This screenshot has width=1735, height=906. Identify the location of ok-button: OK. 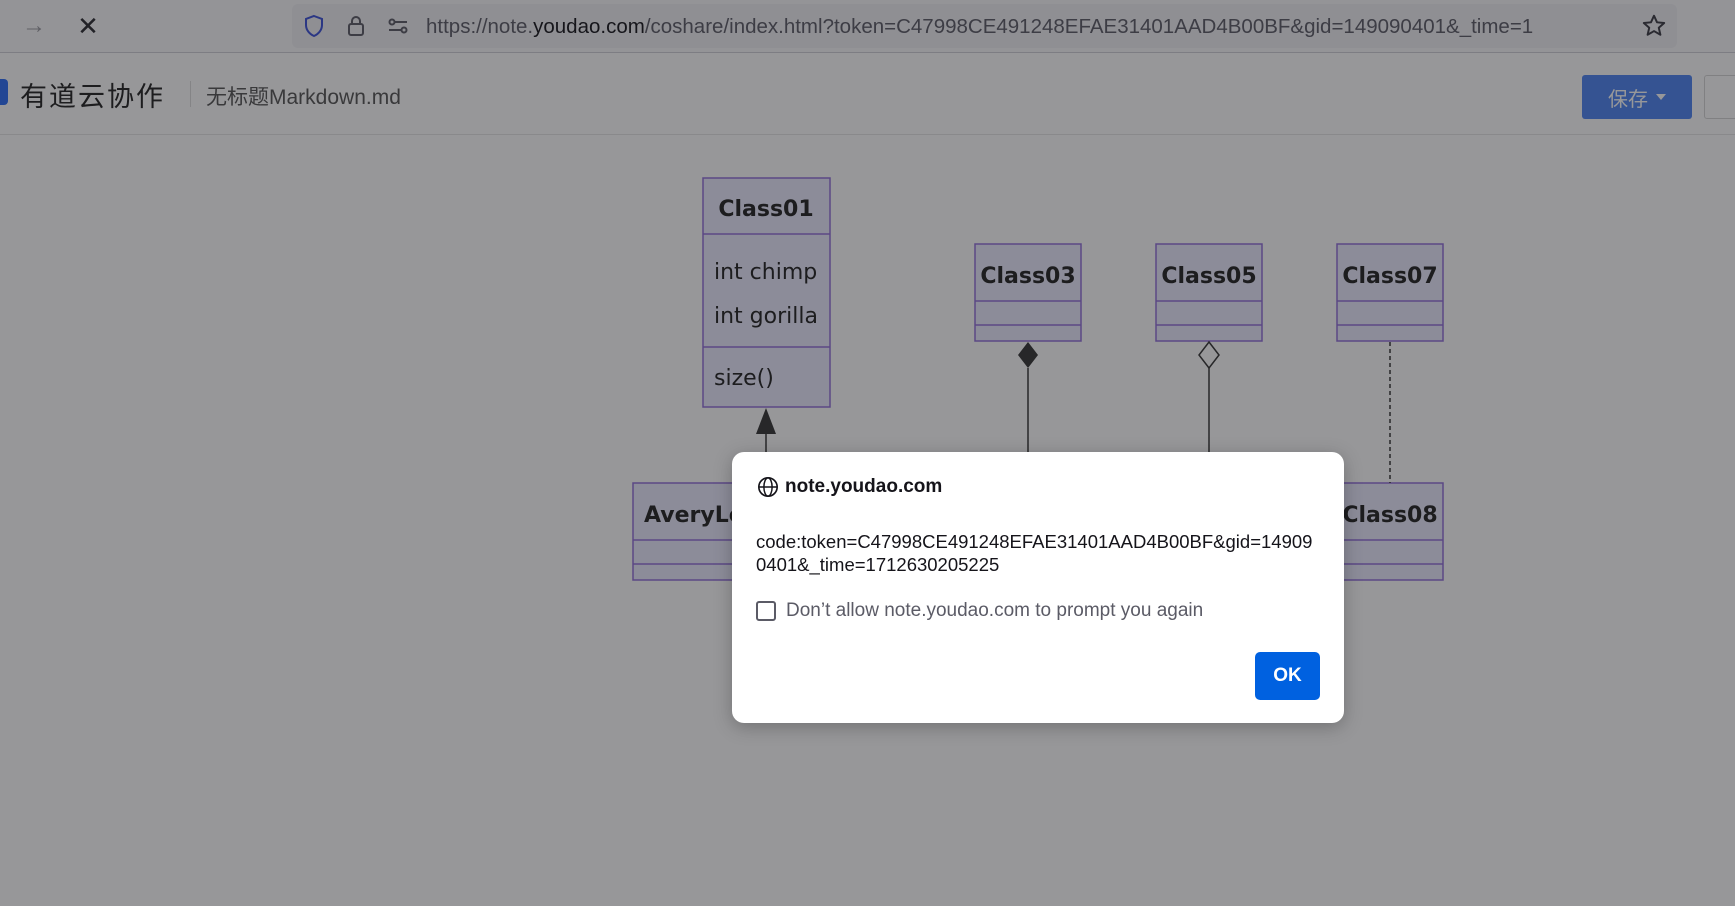
(1287, 676).